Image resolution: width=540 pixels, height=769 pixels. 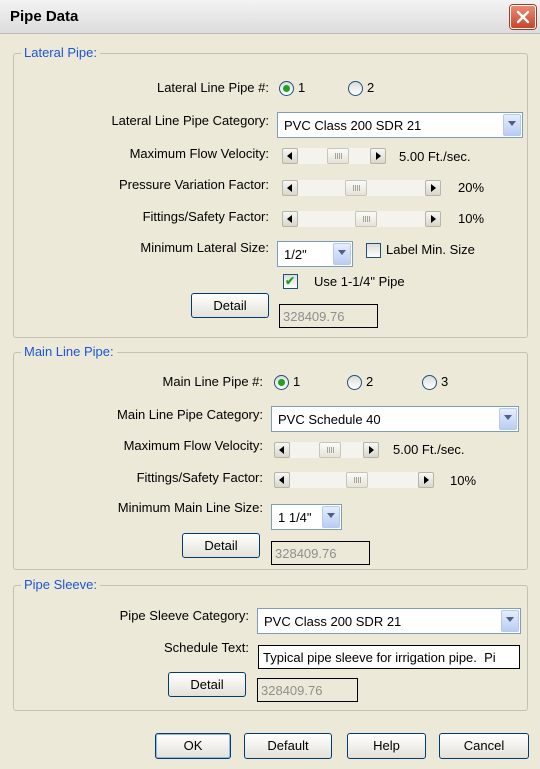 I want to click on default-button-label: Default, so click(x=288, y=745).